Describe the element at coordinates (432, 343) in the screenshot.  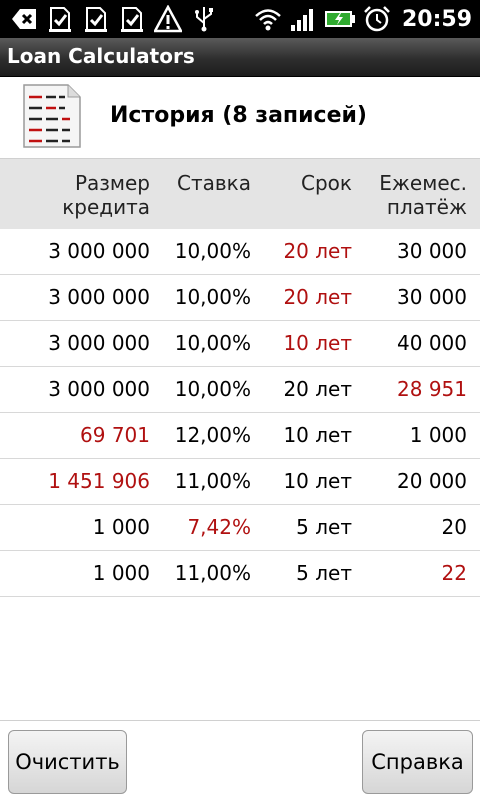
I see `monthly-payment-cell: 40 000` at that location.